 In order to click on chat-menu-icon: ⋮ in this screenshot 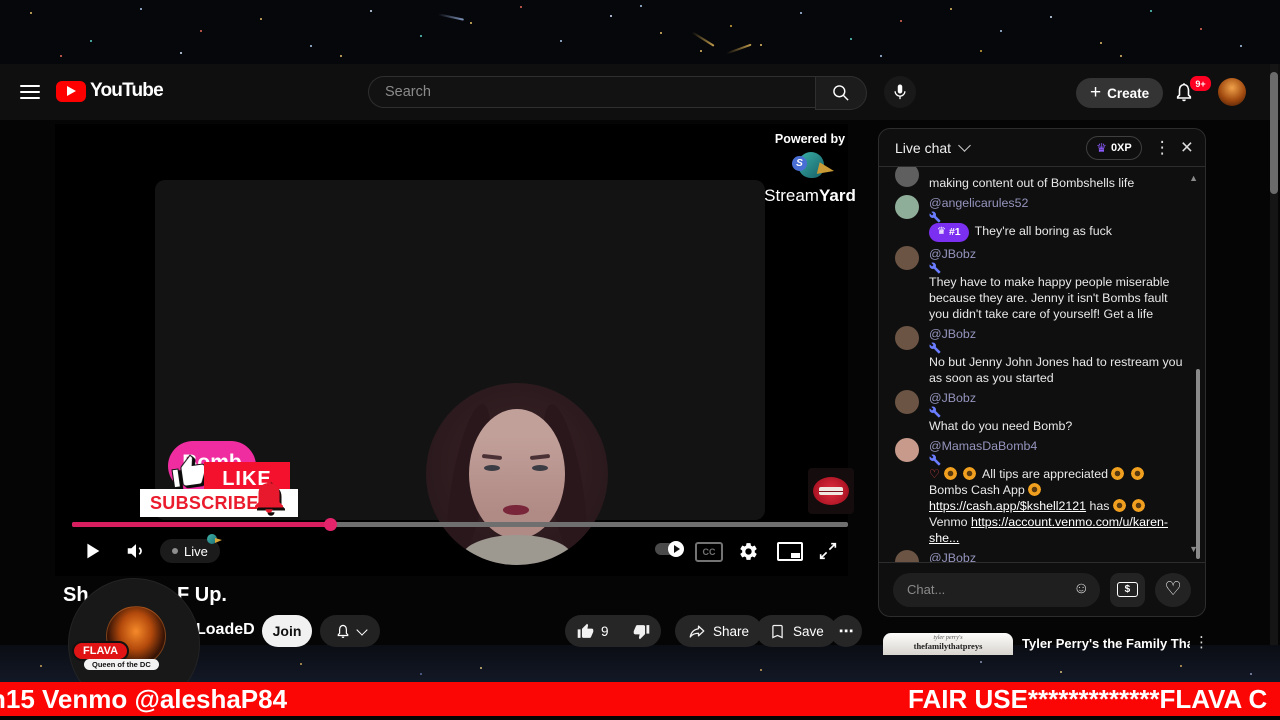, I will do `click(1162, 148)`.